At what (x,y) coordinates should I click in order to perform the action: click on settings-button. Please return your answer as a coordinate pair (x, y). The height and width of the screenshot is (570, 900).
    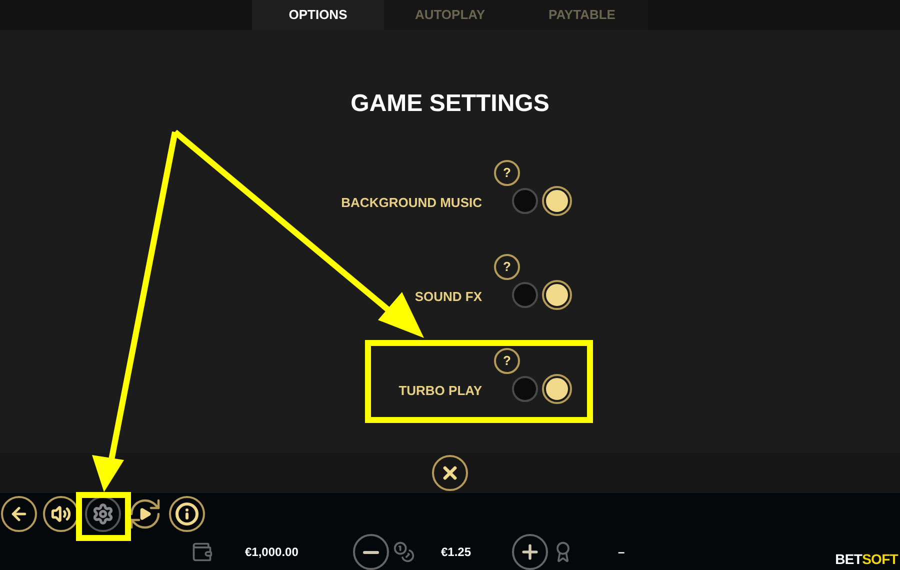
    Looking at the image, I should click on (103, 514).